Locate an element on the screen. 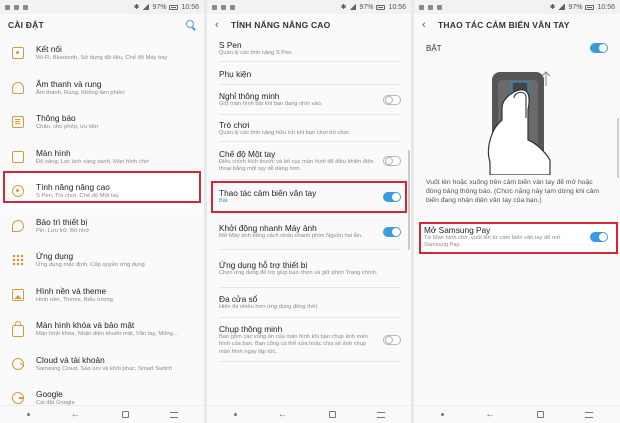 This screenshot has width=620, height=423. feature-title: Nghỉ thông minh is located at coordinates (249, 96).